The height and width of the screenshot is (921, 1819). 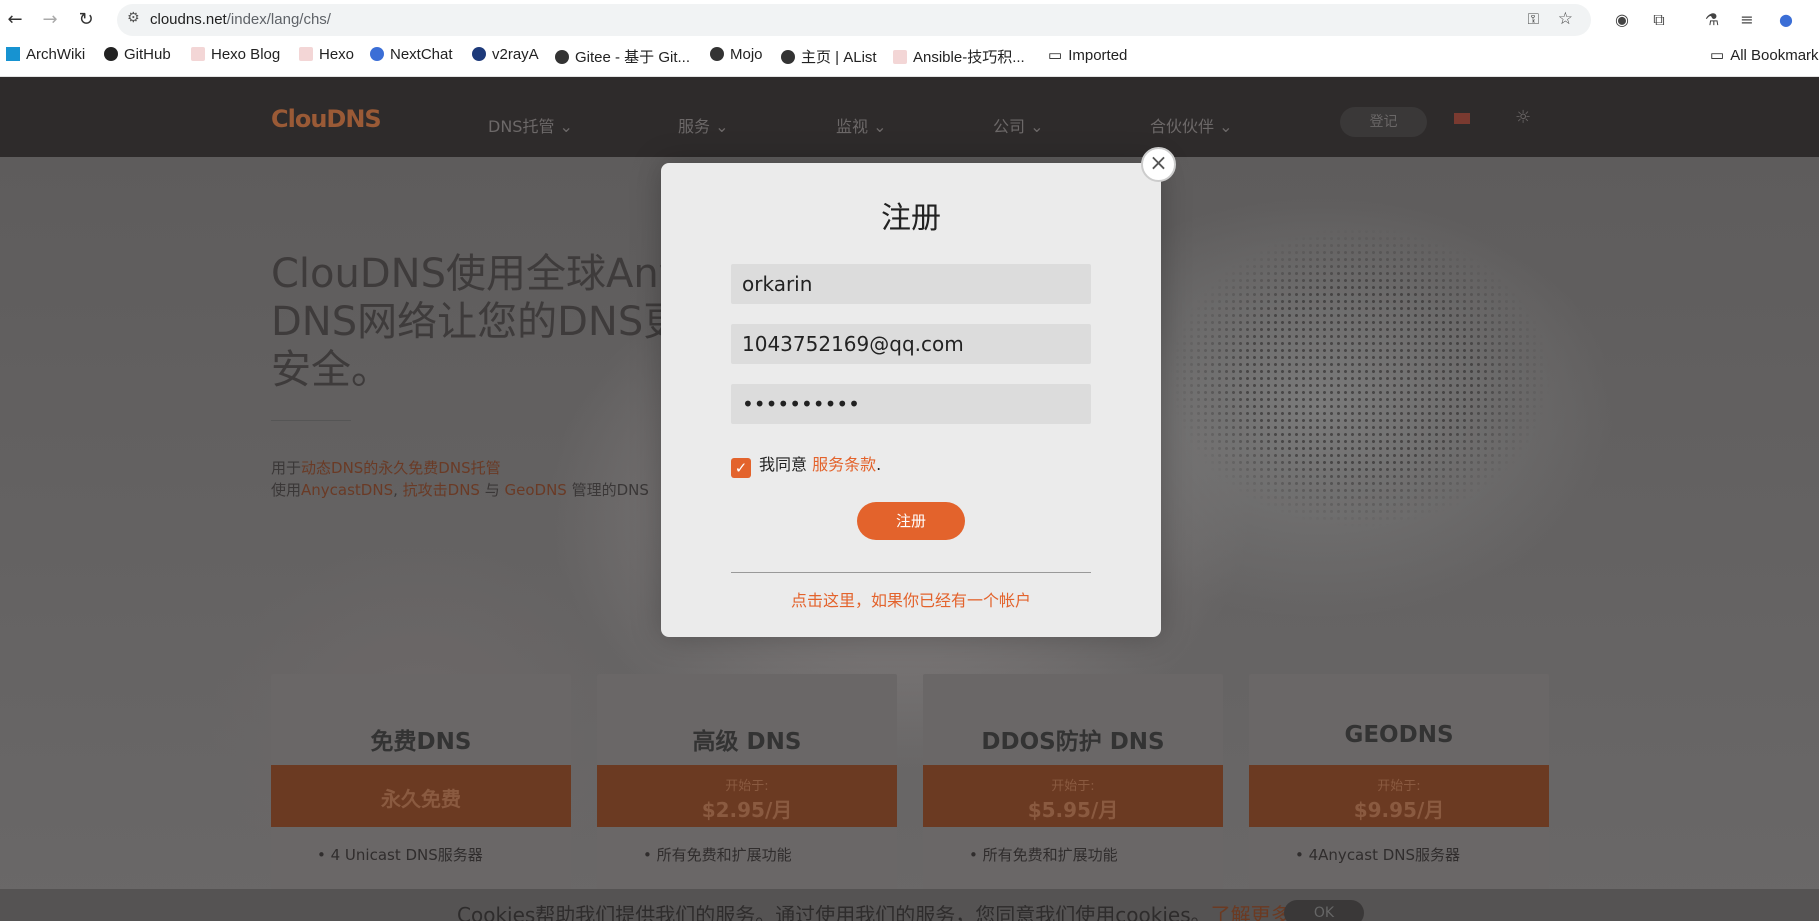 I want to click on hero-link-ddos: 抗攻击DNS, so click(x=441, y=490).